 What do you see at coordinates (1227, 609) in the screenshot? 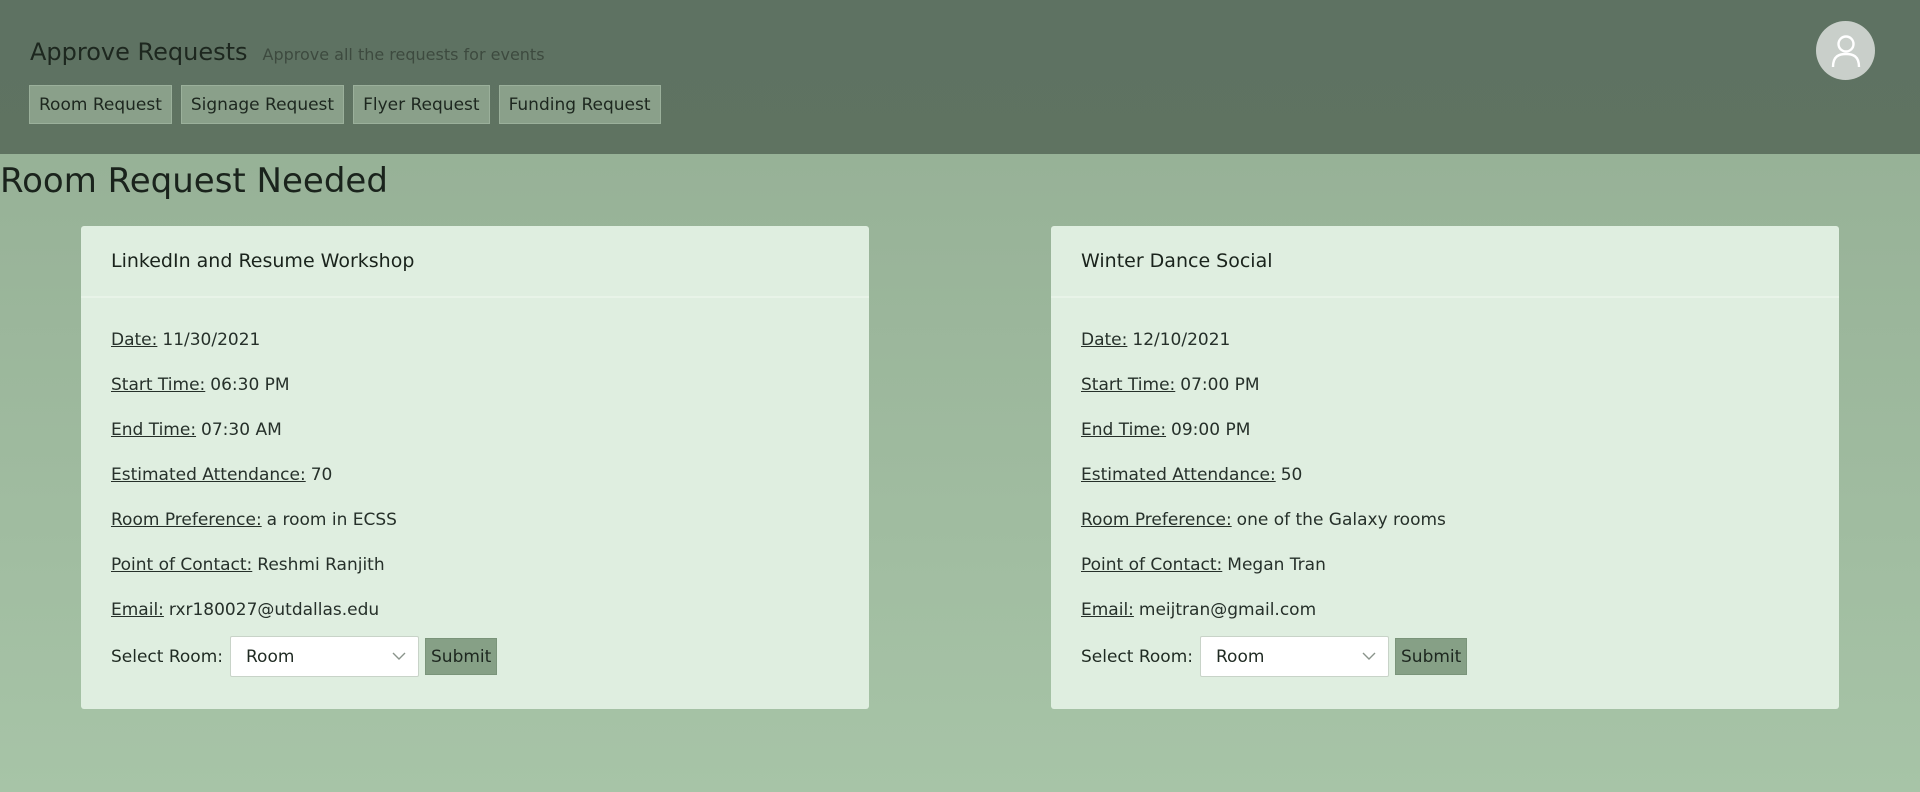
I see `field-value: meijtran@gmail.com` at bounding box center [1227, 609].